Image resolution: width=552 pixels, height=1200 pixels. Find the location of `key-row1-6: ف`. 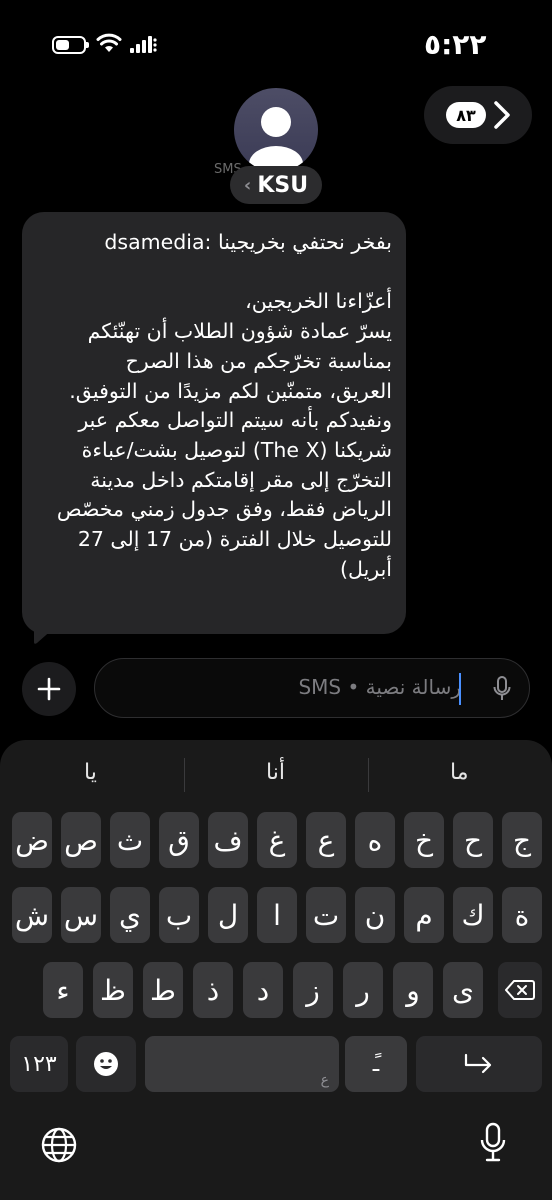

key-row1-6: ف is located at coordinates (228, 840).